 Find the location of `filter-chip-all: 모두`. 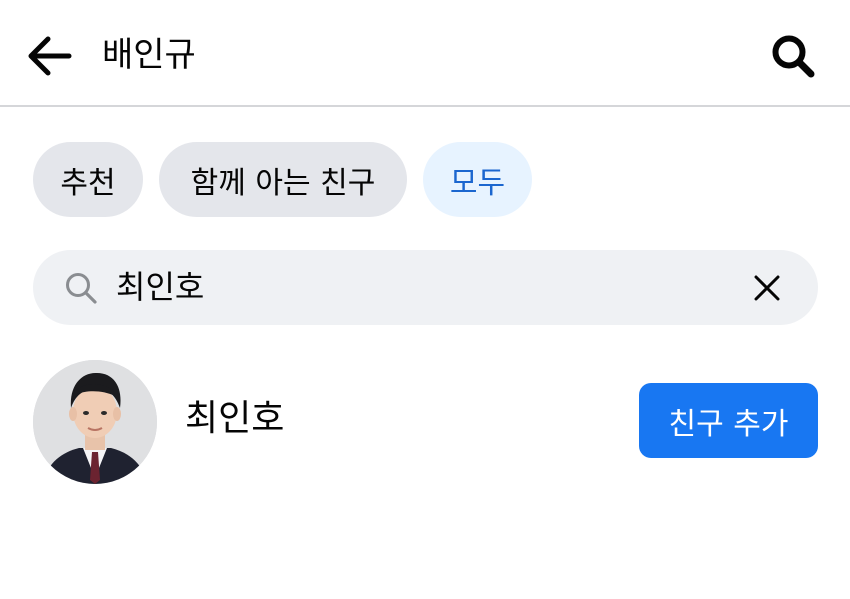

filter-chip-all: 모두 is located at coordinates (477, 179).